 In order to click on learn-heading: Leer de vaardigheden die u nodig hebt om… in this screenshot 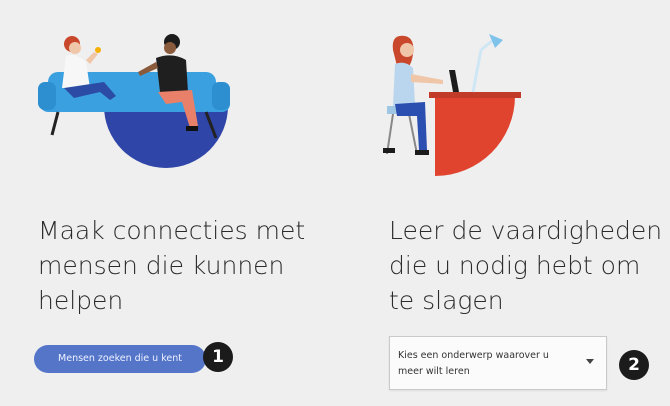, I will do `click(526, 265)`.